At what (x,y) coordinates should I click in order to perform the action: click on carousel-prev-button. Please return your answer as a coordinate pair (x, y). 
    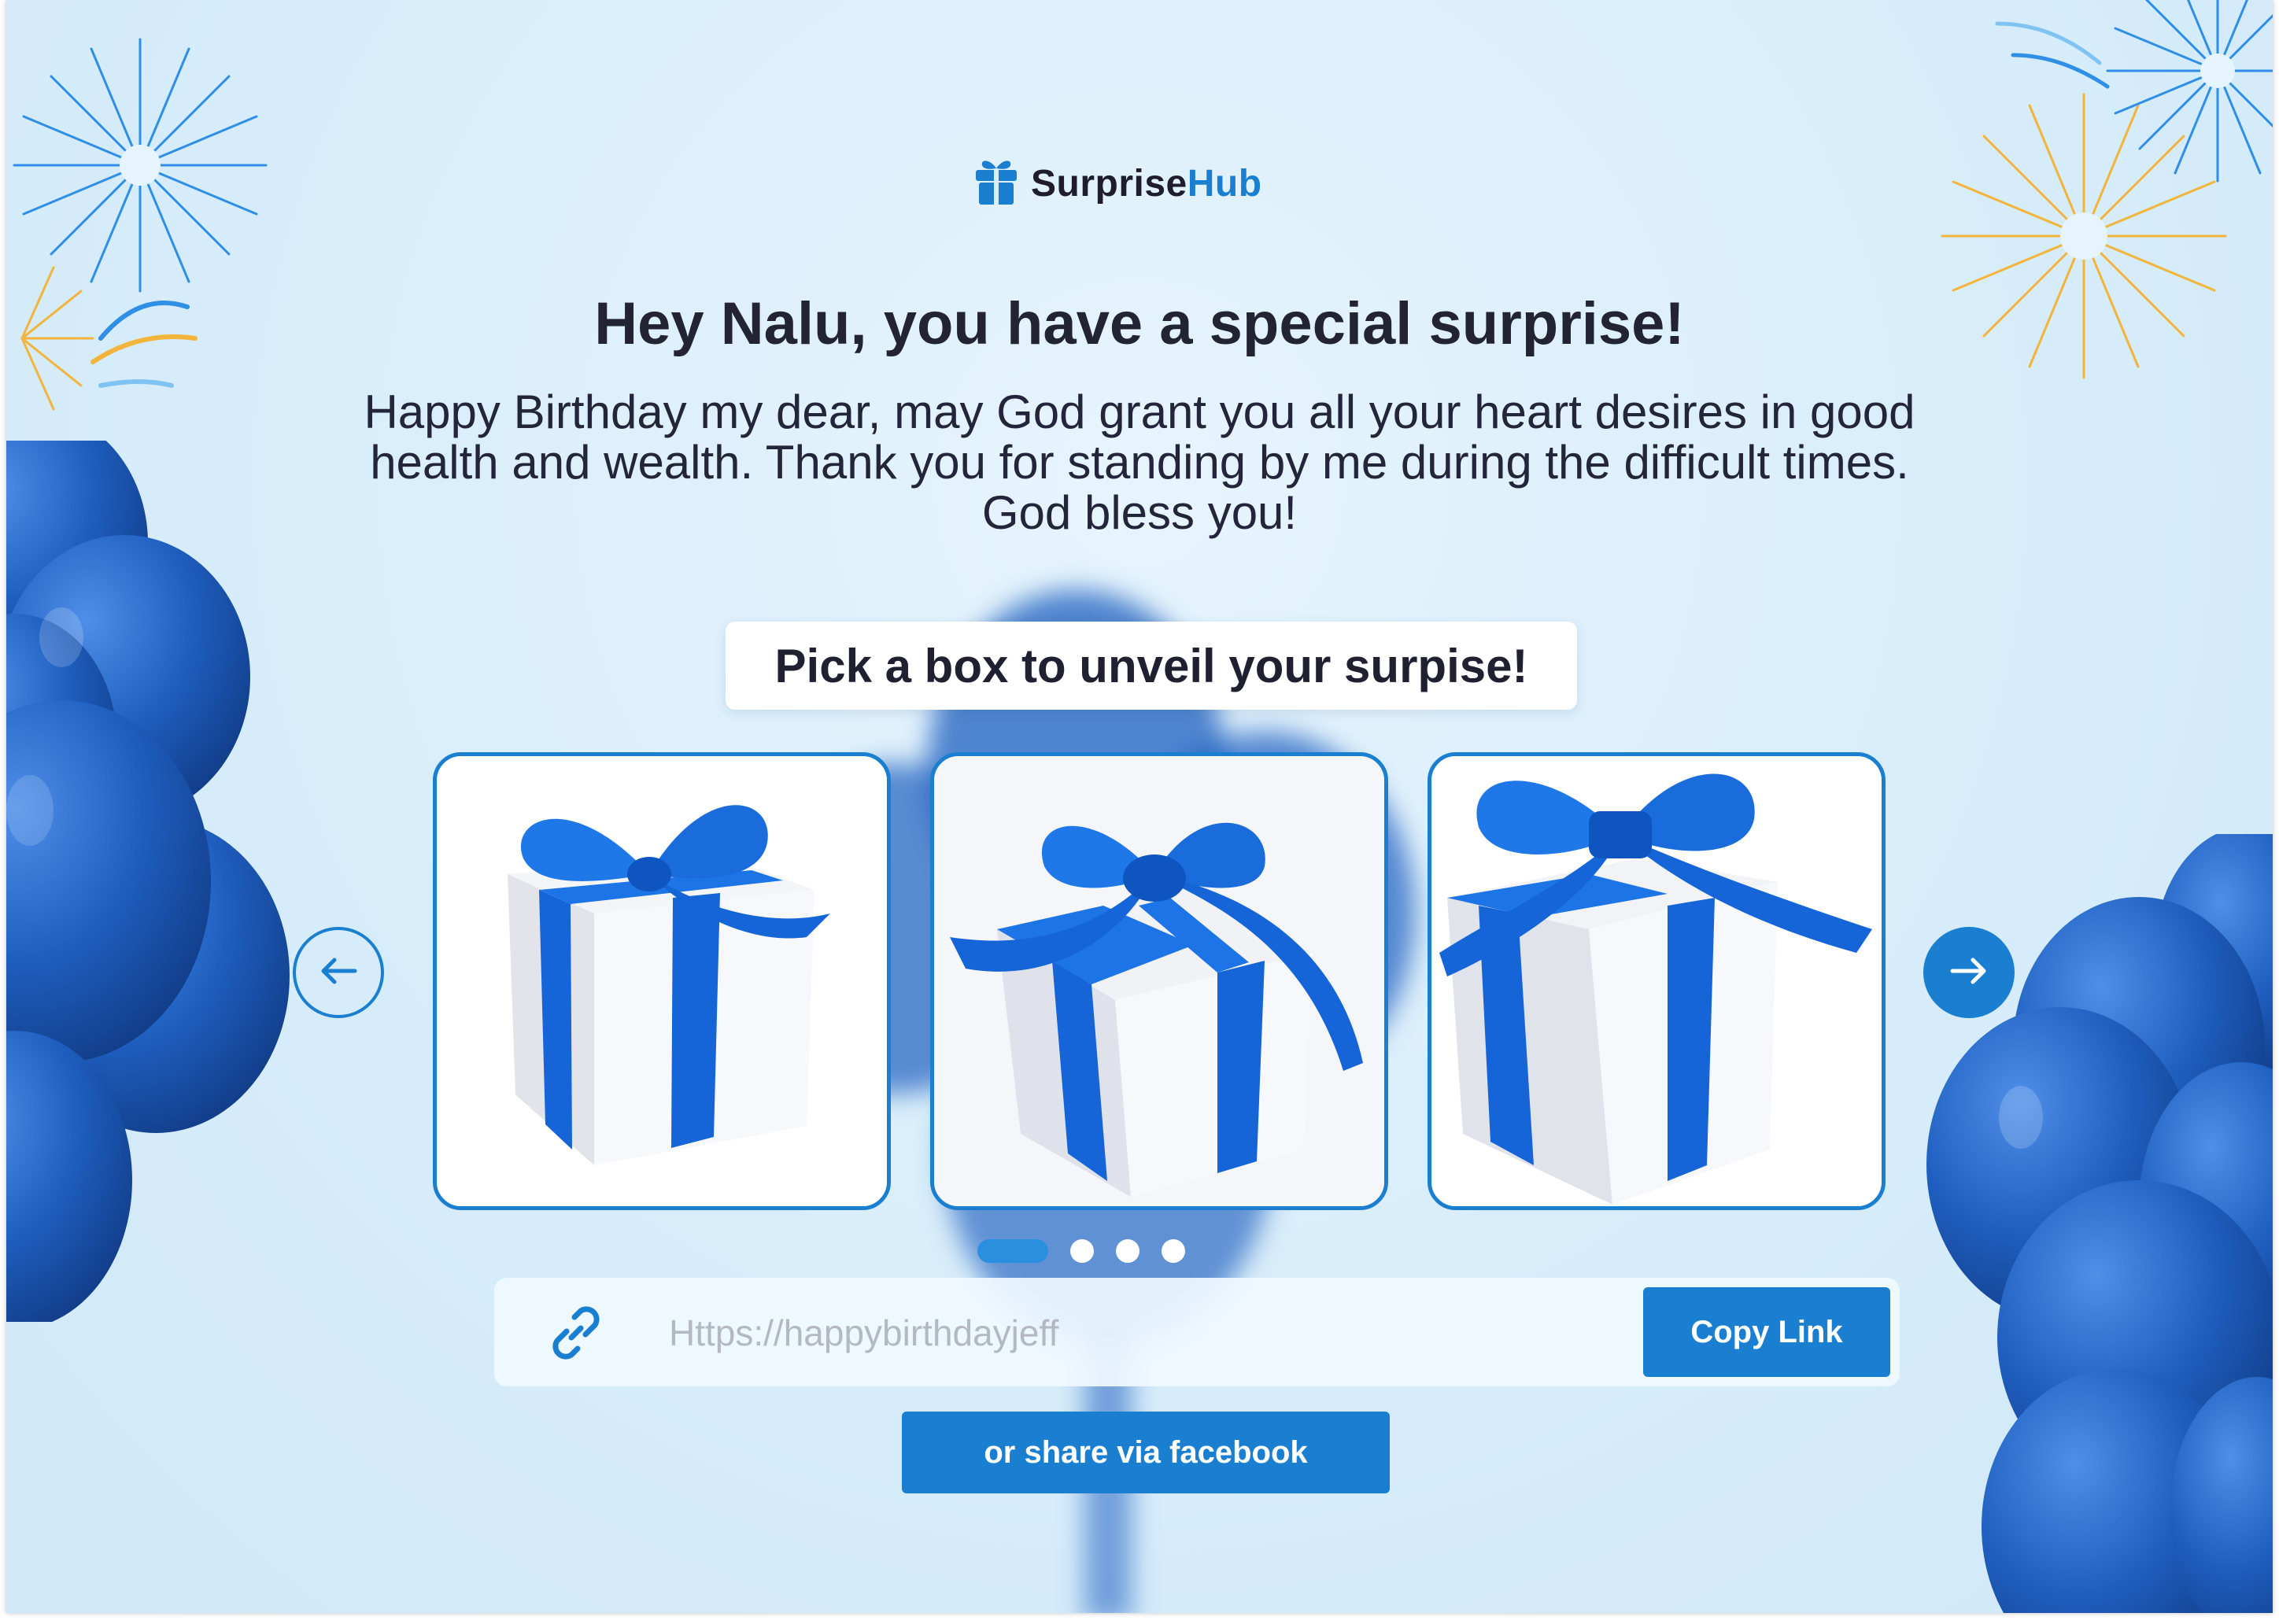
    Looking at the image, I should click on (338, 972).